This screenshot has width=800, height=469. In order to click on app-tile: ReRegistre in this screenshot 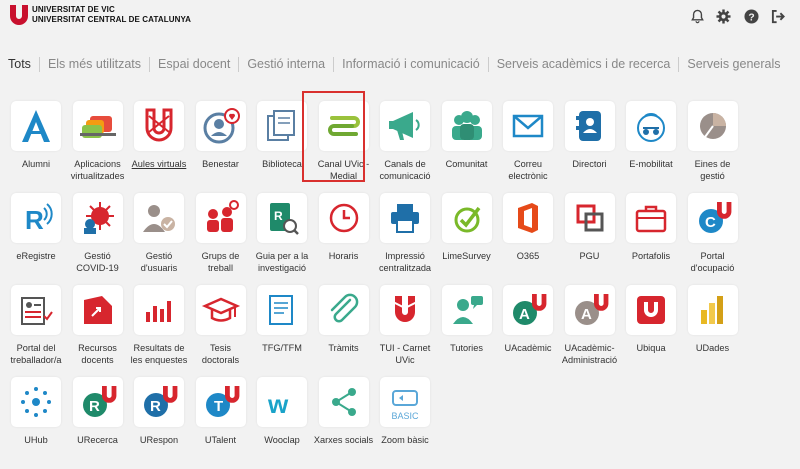, I will do `click(36, 239)`.